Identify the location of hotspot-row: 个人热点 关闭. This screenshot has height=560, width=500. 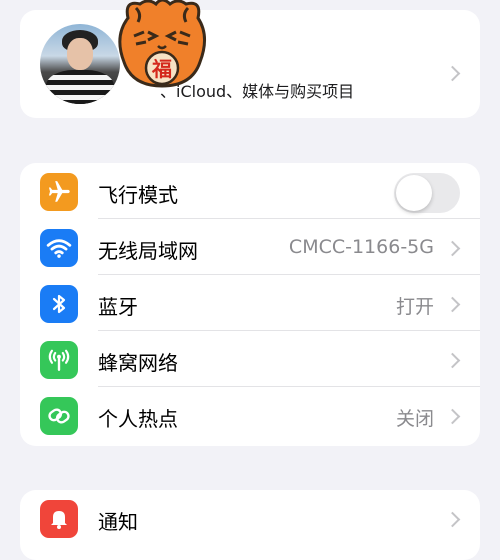
(250, 415).